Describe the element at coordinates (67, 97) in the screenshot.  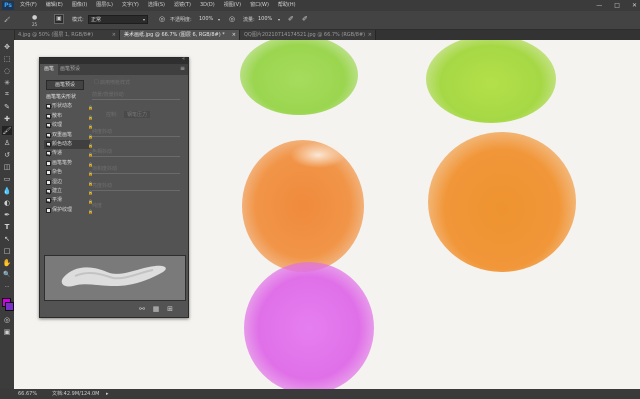
I see `brush-setting-row: 画笔笔尖形状` at that location.